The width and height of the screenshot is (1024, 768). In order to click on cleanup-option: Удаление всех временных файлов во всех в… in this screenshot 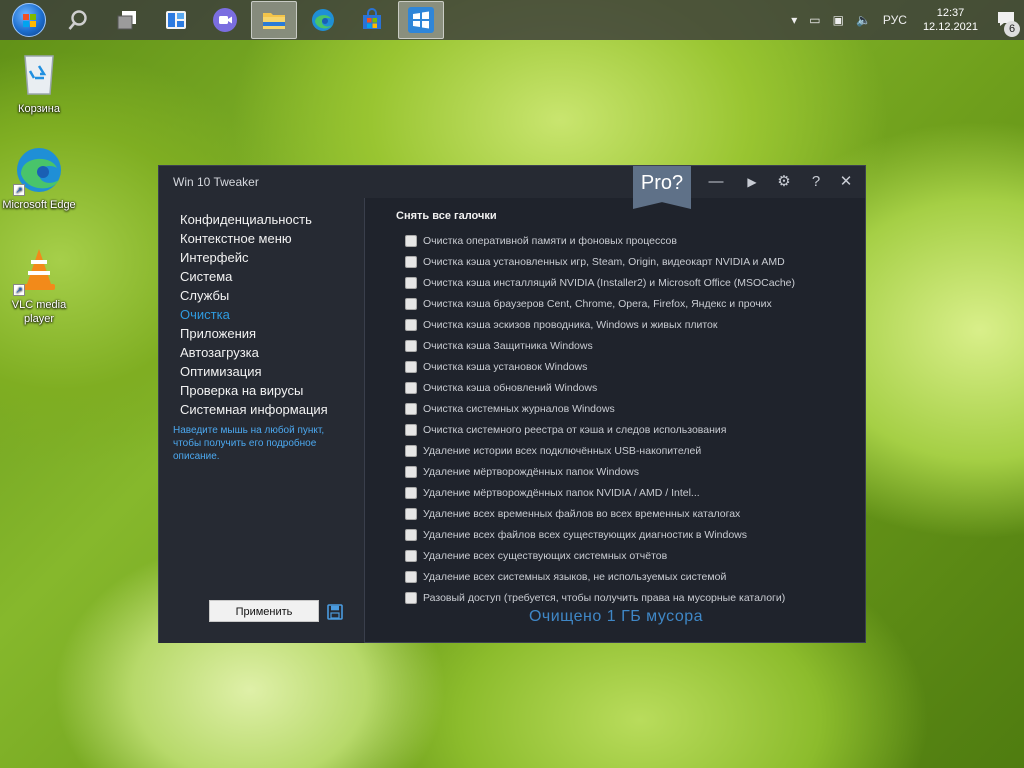, I will do `click(628, 513)`.